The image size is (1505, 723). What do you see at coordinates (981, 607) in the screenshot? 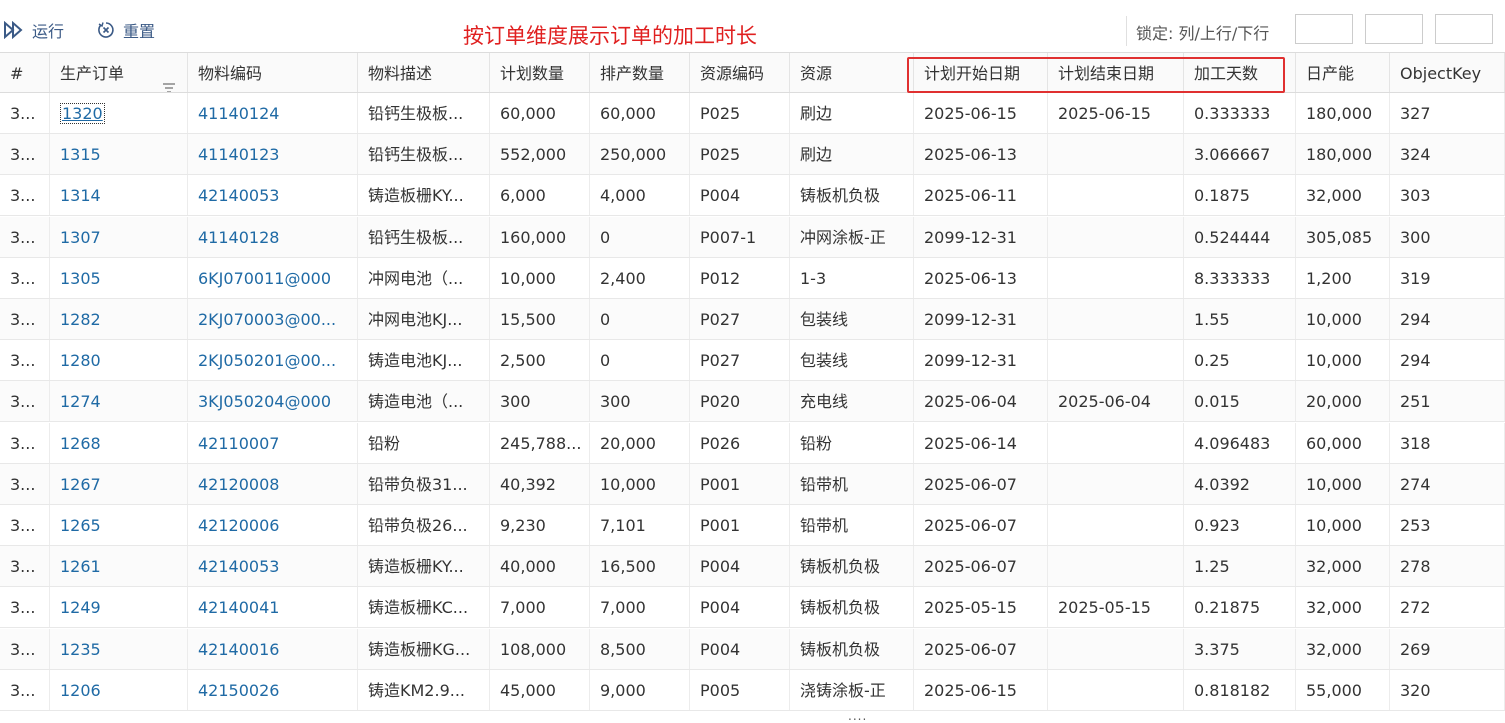
I see `cell-plan-start-date: 2025-05-15` at bounding box center [981, 607].